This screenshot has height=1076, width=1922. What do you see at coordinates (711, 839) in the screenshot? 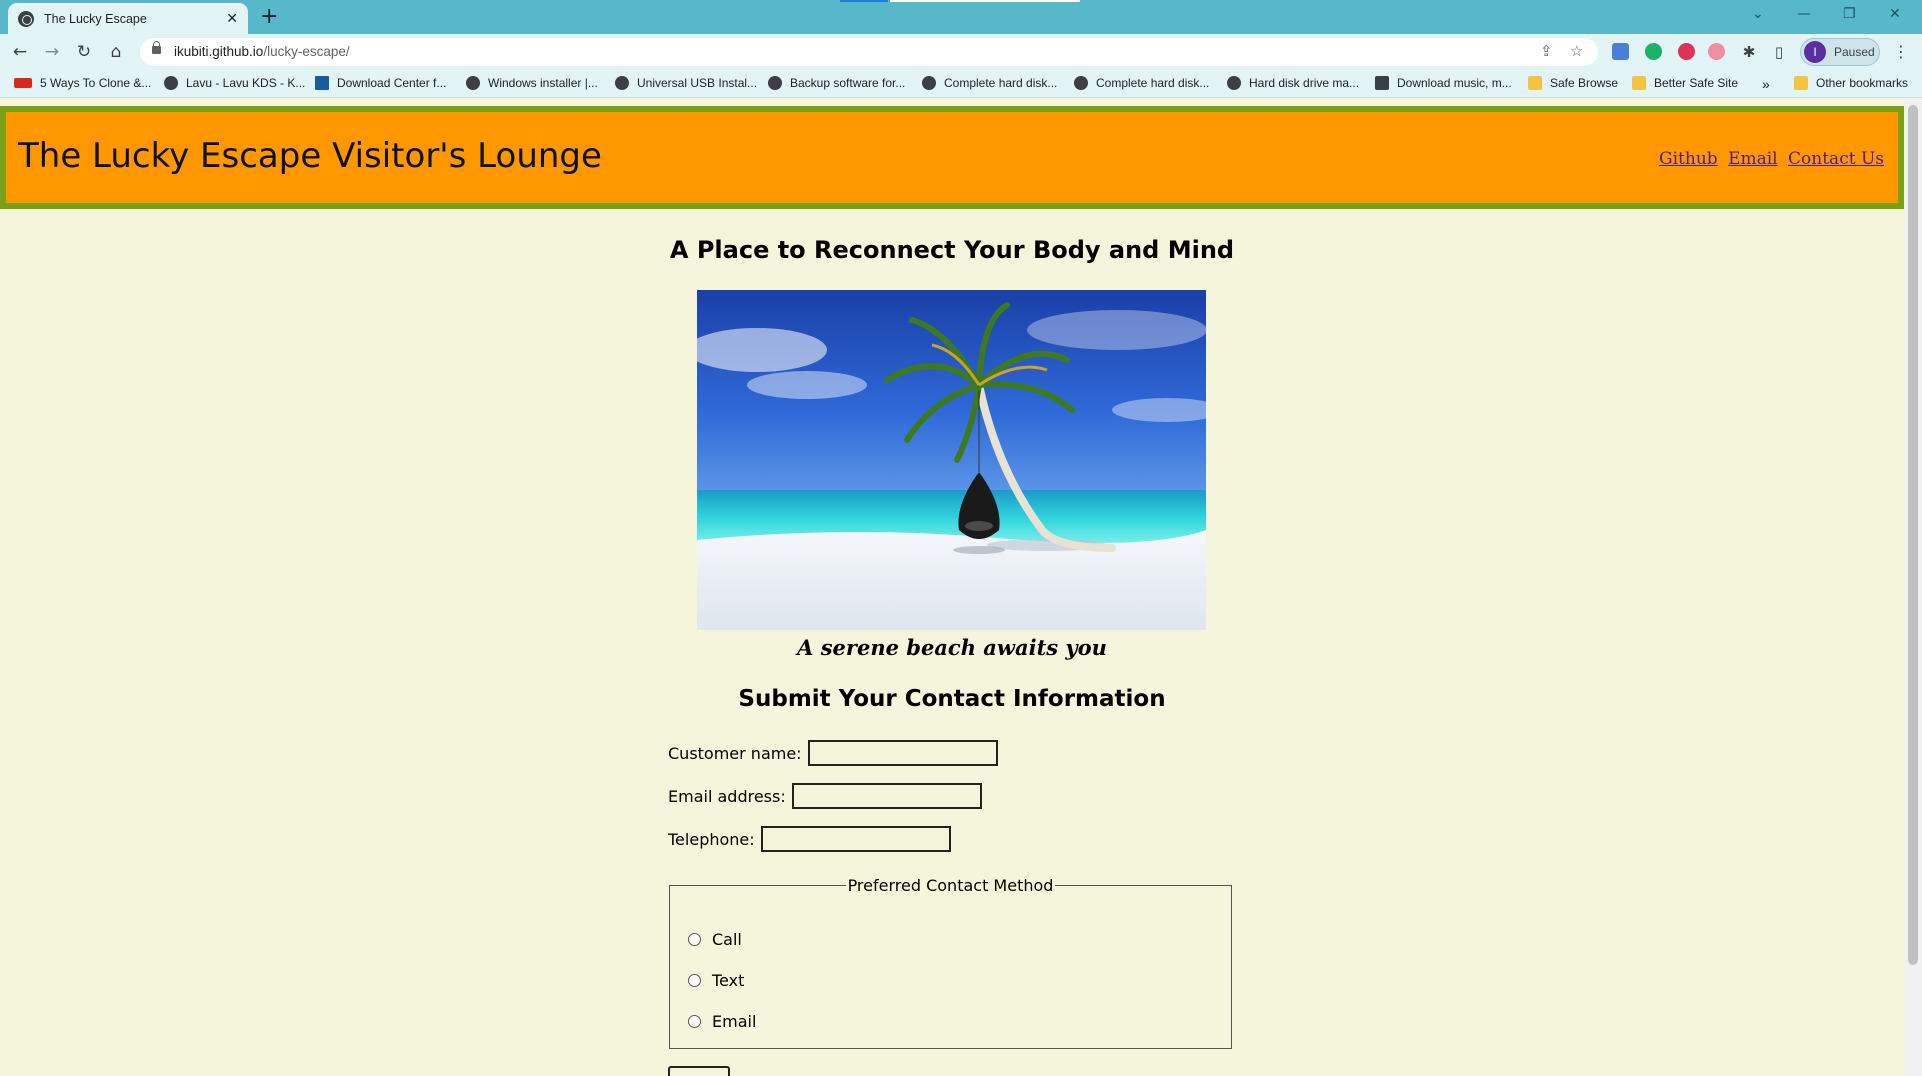
I see `telephone-label: Telephone:` at bounding box center [711, 839].